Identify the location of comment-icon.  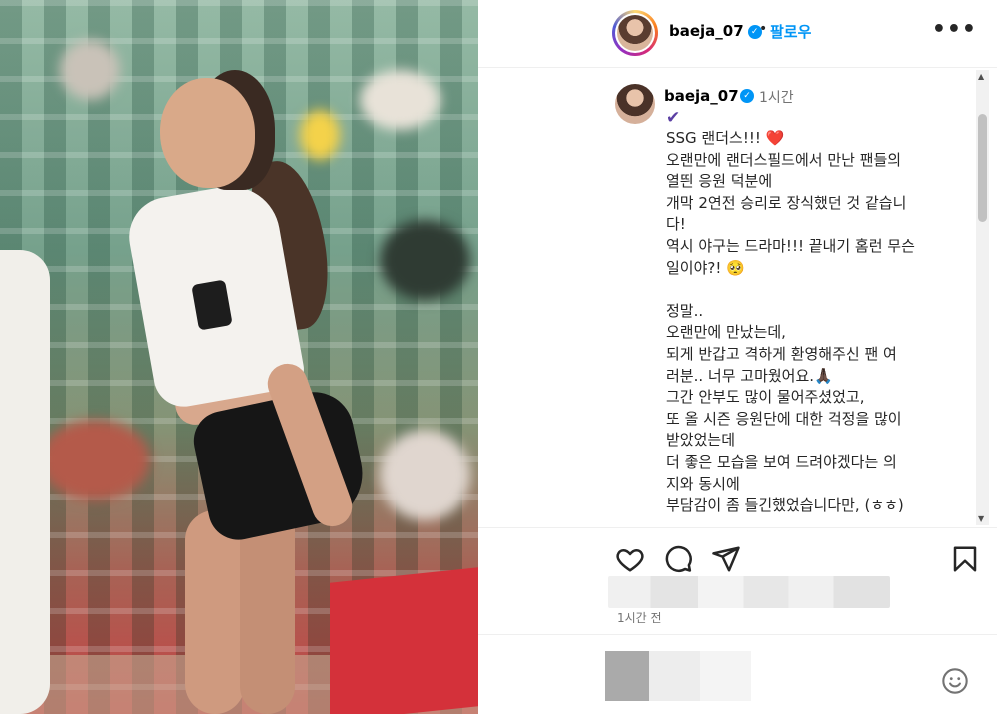
(678, 559).